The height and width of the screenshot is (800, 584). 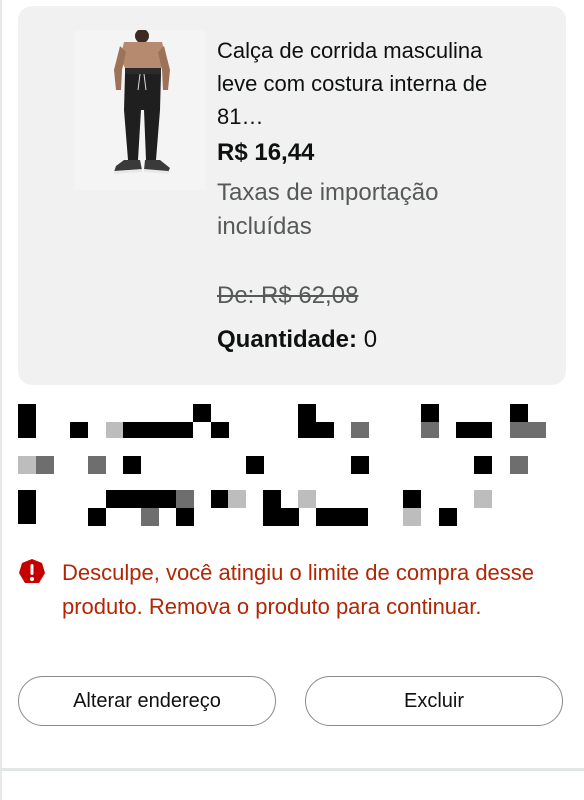 What do you see at coordinates (288, 295) in the screenshot?
I see `original-price: De: R$ 62,08` at bounding box center [288, 295].